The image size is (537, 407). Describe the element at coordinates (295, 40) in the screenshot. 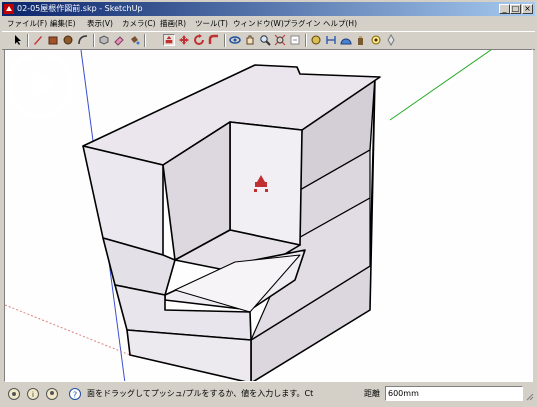

I see `previous-view-icon` at that location.